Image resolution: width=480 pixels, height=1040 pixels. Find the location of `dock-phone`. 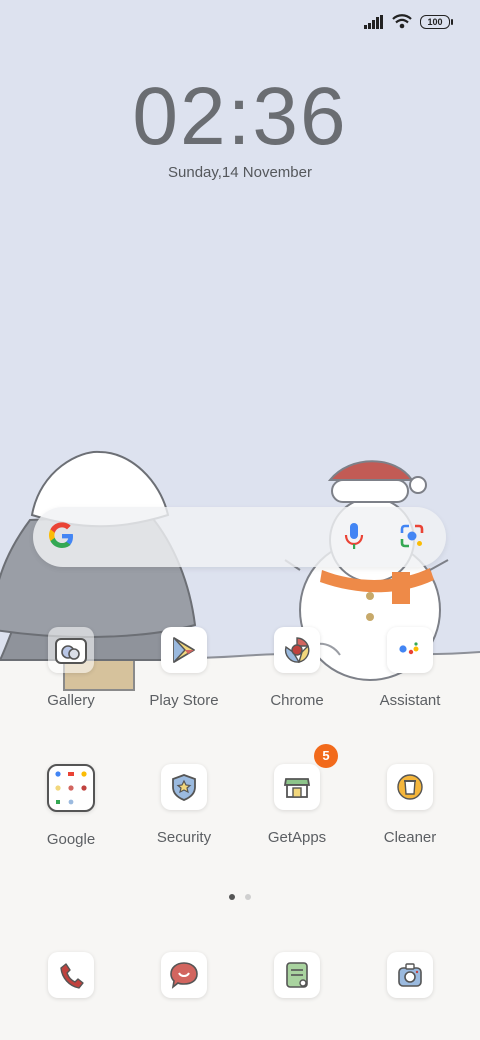

dock-phone is located at coordinates (71, 975).